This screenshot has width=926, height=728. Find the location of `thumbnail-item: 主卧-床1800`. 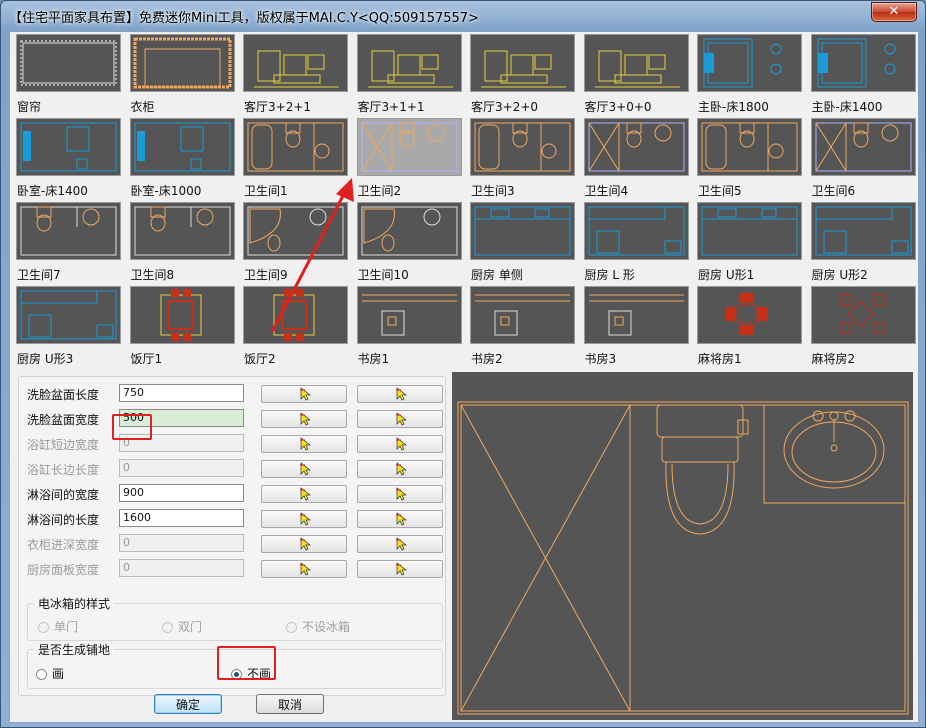

thumbnail-item: 主卧-床1800 is located at coordinates (749, 76).